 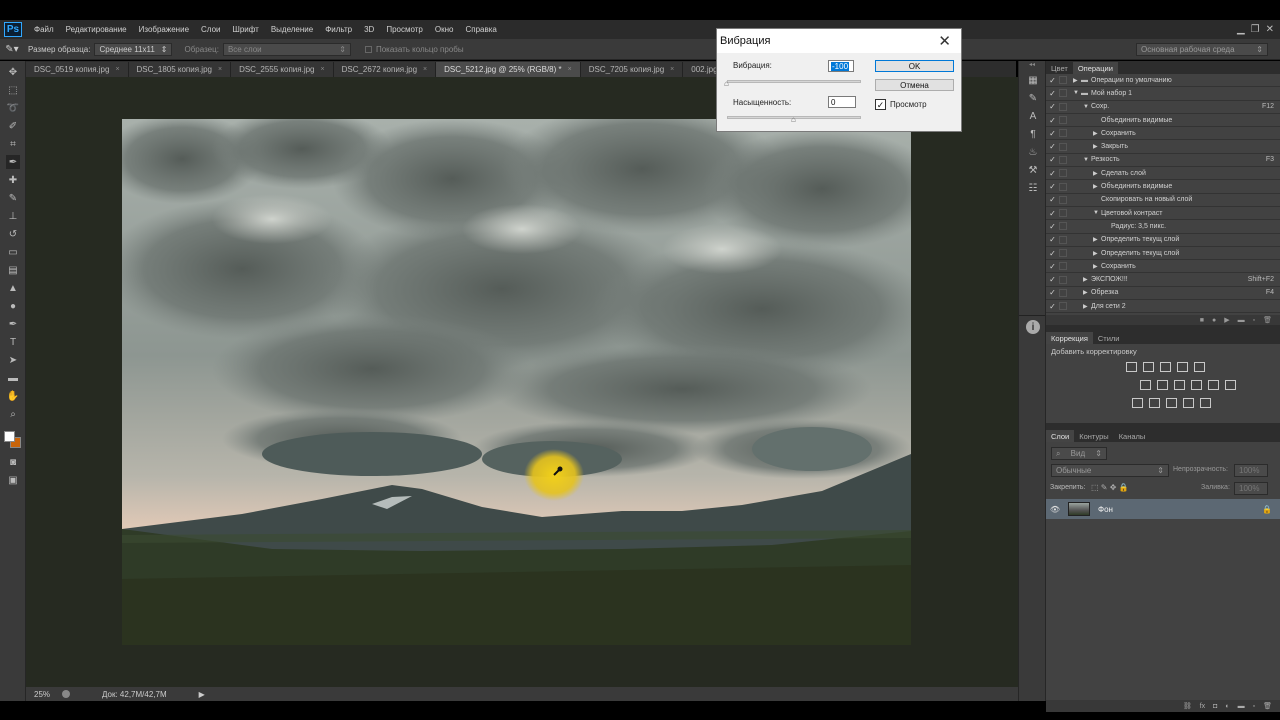 I want to click on tab-document: DSC_2672 копия.jpg ×, so click(x=385, y=69).